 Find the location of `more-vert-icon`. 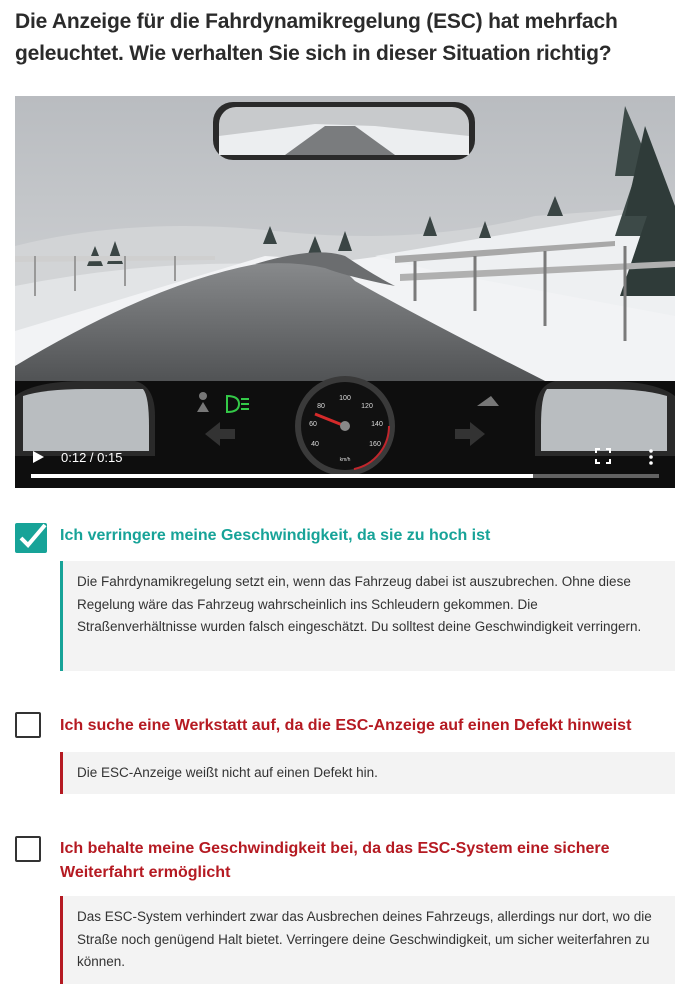

more-vert-icon is located at coordinates (651, 457).